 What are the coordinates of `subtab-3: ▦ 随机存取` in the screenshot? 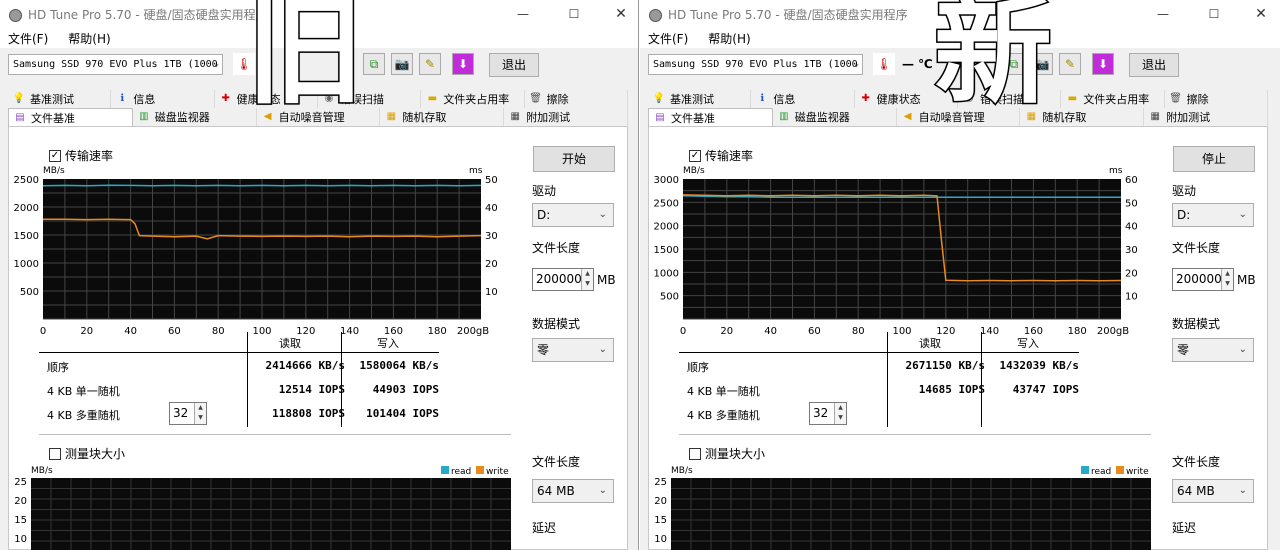 It's located at (442, 117).